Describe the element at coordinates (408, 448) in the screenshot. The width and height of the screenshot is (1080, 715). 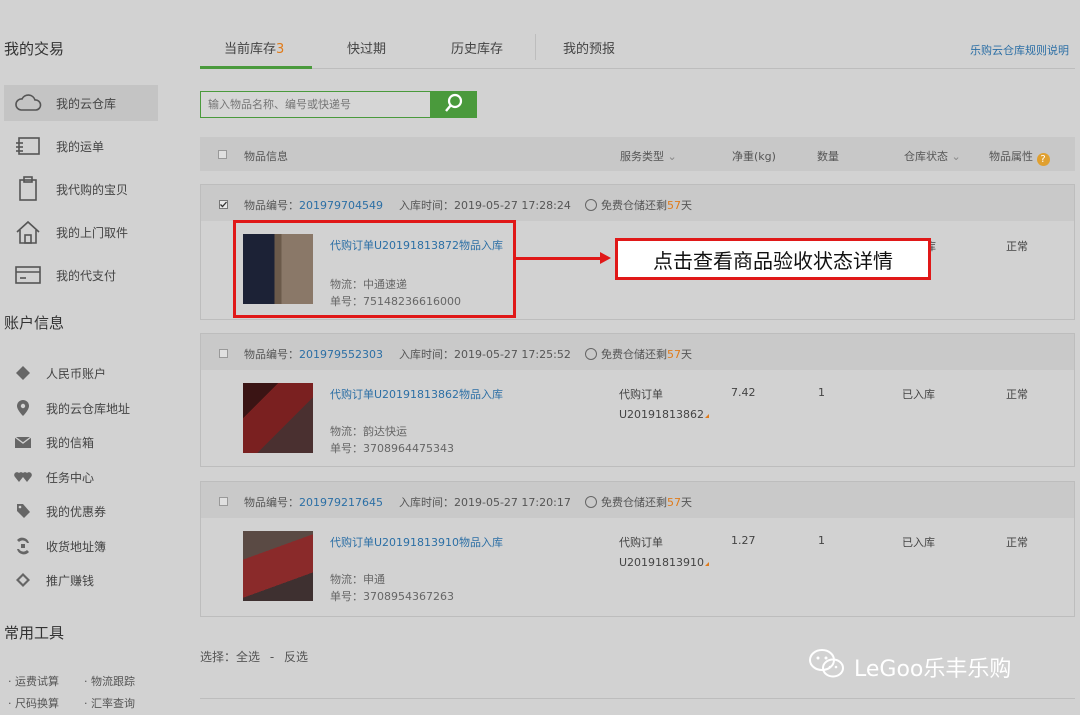
I see `tracking-number: 3708964475343` at that location.